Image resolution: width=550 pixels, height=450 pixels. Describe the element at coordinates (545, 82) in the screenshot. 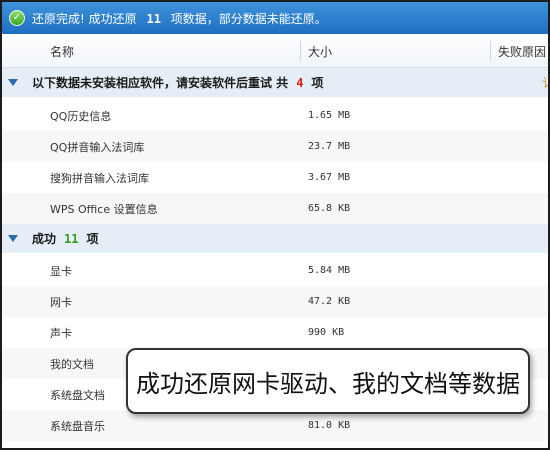

I see `truncated-reason-text: 讠` at that location.